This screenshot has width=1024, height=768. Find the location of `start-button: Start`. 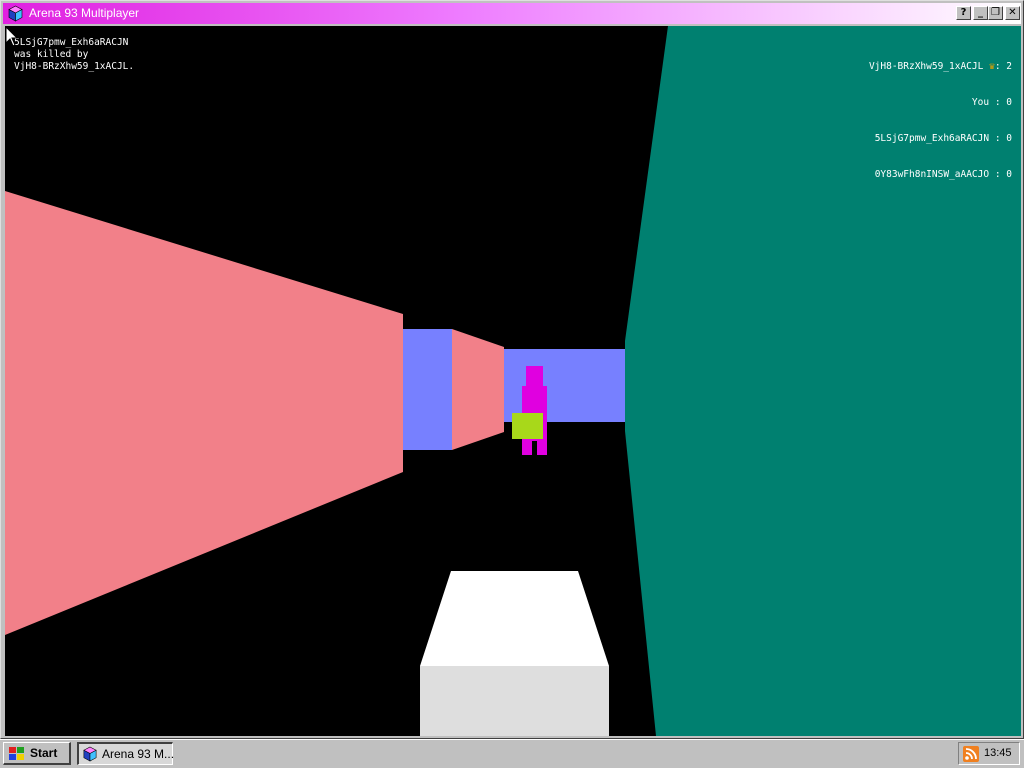

start-button: Start is located at coordinates (37, 753).